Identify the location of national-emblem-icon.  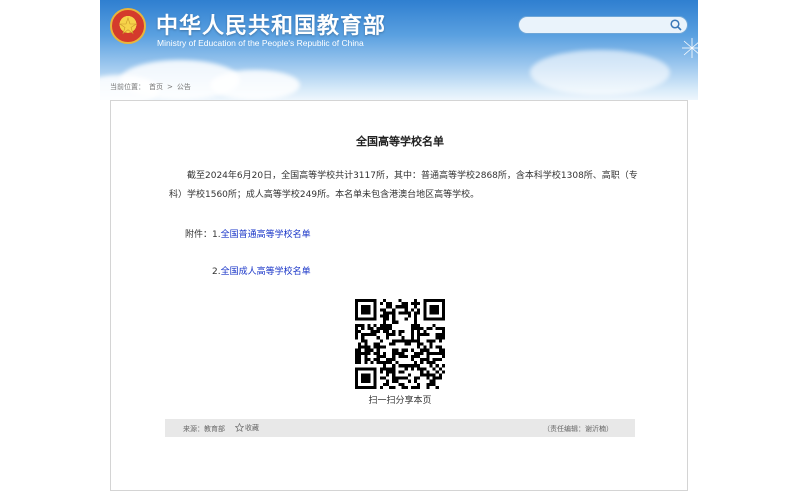
(128, 26).